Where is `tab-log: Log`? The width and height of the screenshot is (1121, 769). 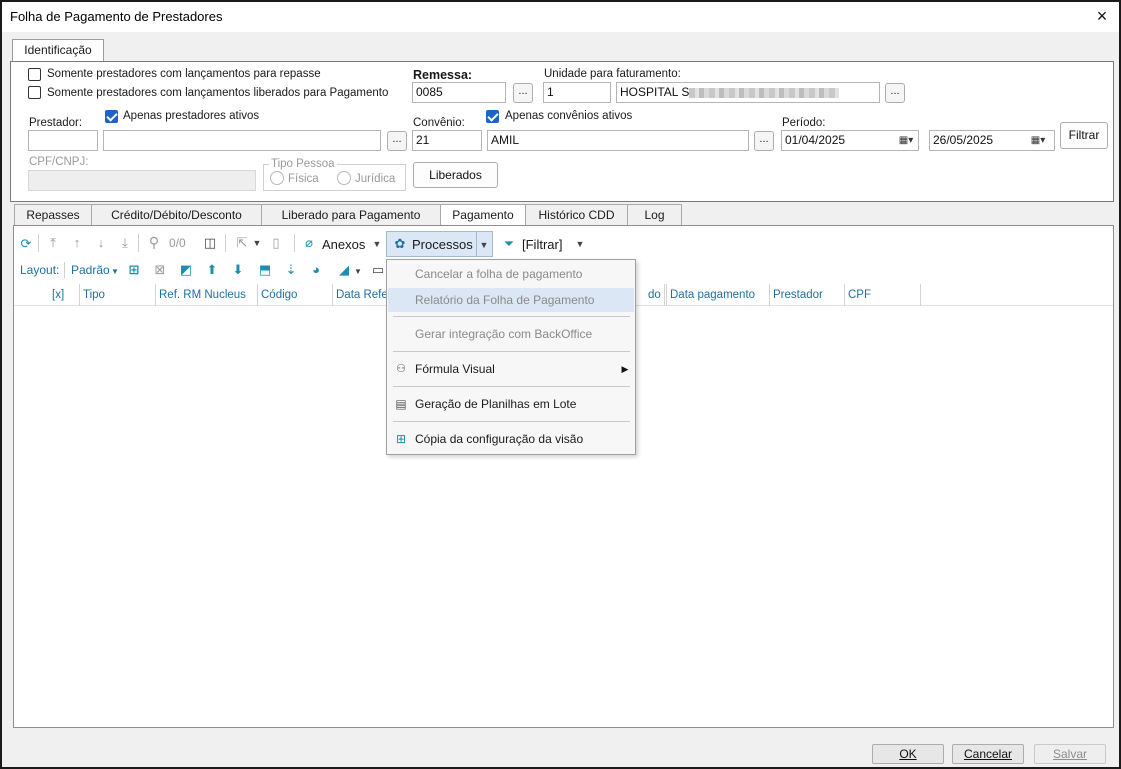 tab-log: Log is located at coordinates (654, 215).